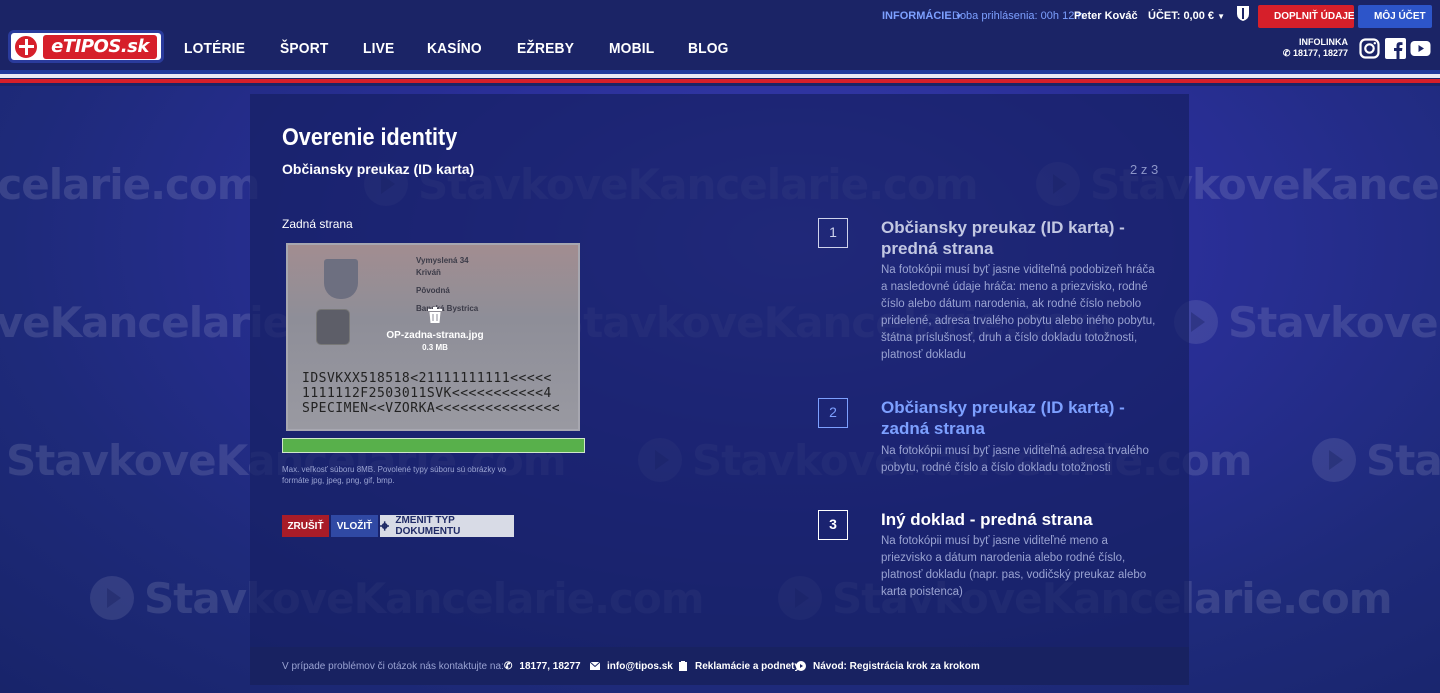  What do you see at coordinates (917, 16) in the screenshot?
I see `info-label: INFORMÁCIE` at bounding box center [917, 16].